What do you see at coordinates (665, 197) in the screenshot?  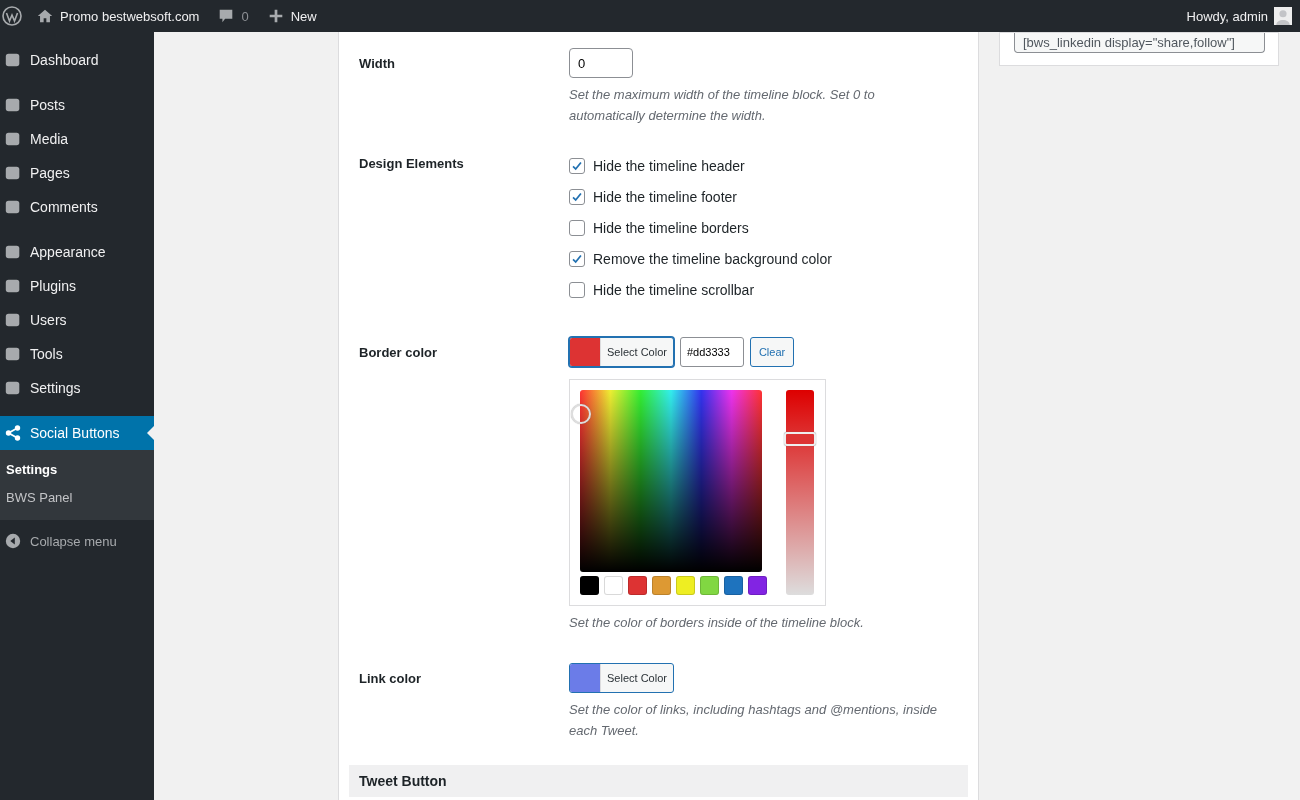 I see `checkbox-label: Hide the timeline footer` at bounding box center [665, 197].